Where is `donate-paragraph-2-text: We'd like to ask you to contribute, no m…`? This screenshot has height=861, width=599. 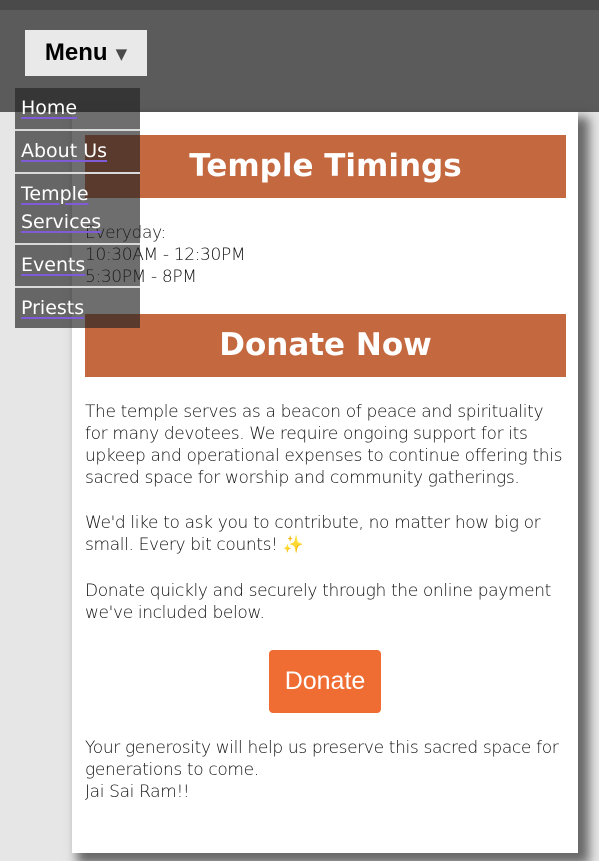
donate-paragraph-2-text: We'd like to ask you to contribute, no m… is located at coordinates (313, 534).